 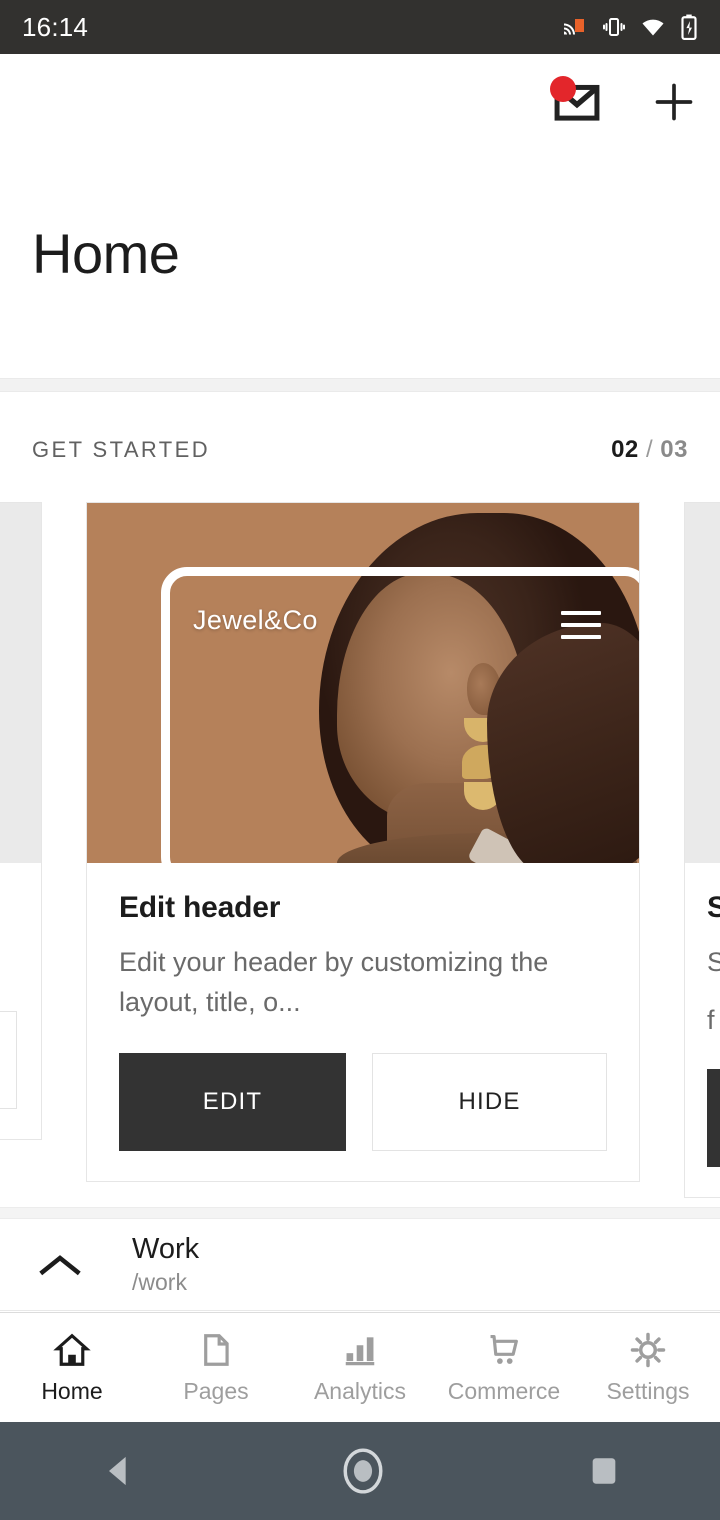 What do you see at coordinates (121, 449) in the screenshot?
I see `get-started-label: GET STARTED` at bounding box center [121, 449].